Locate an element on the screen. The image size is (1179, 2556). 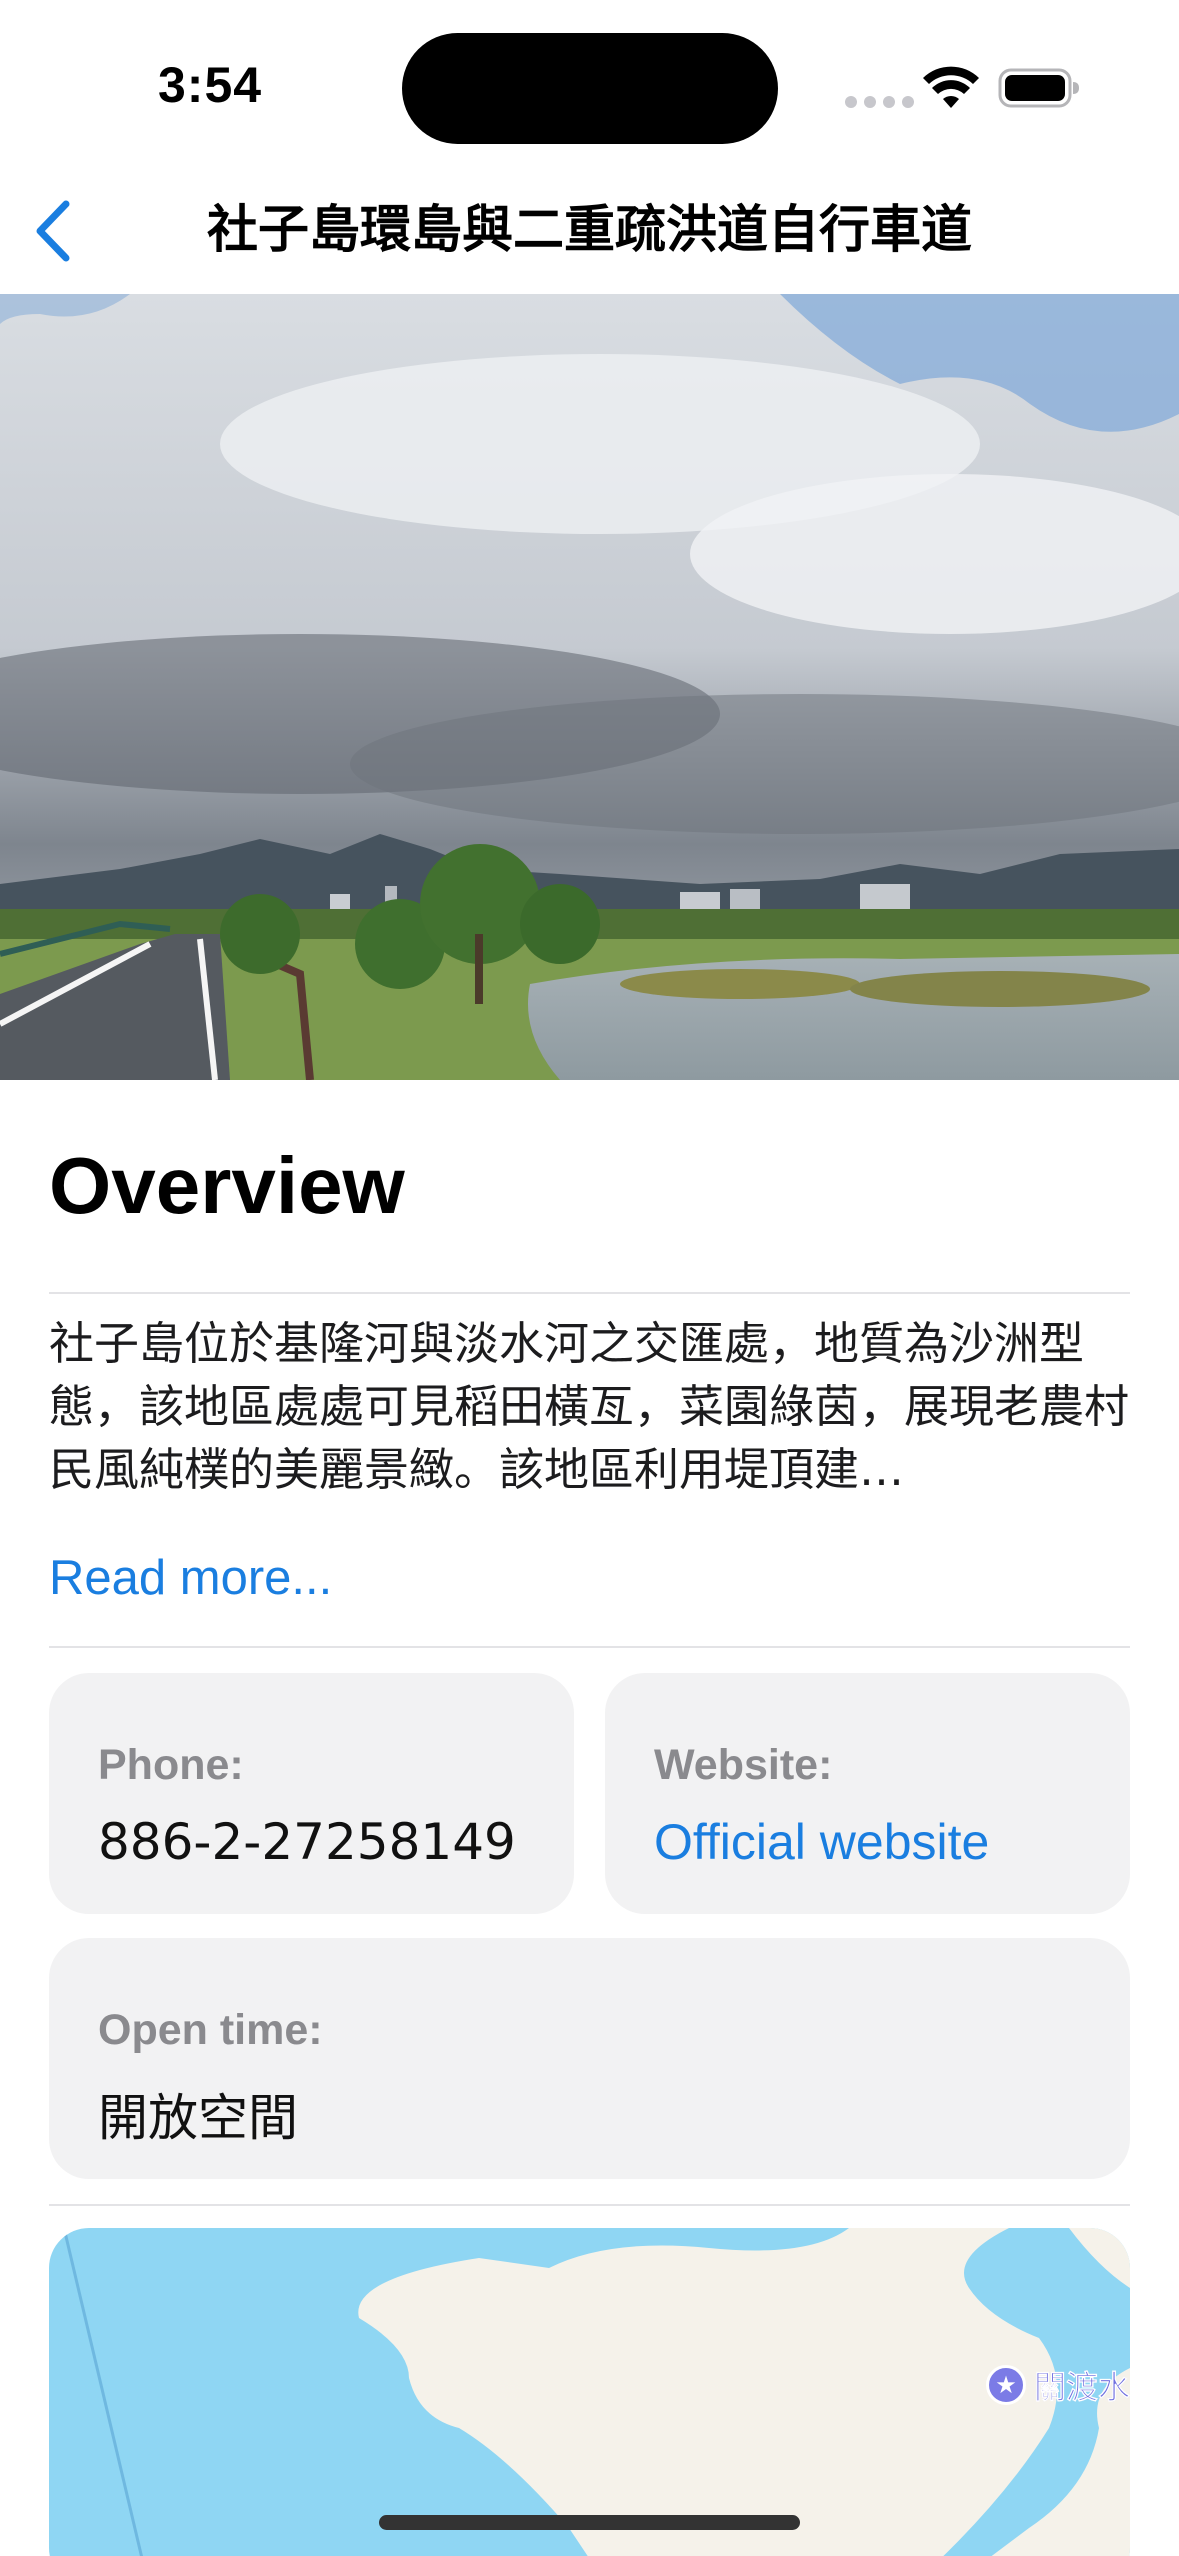
open-time-label: Open time: is located at coordinates (210, 2030).